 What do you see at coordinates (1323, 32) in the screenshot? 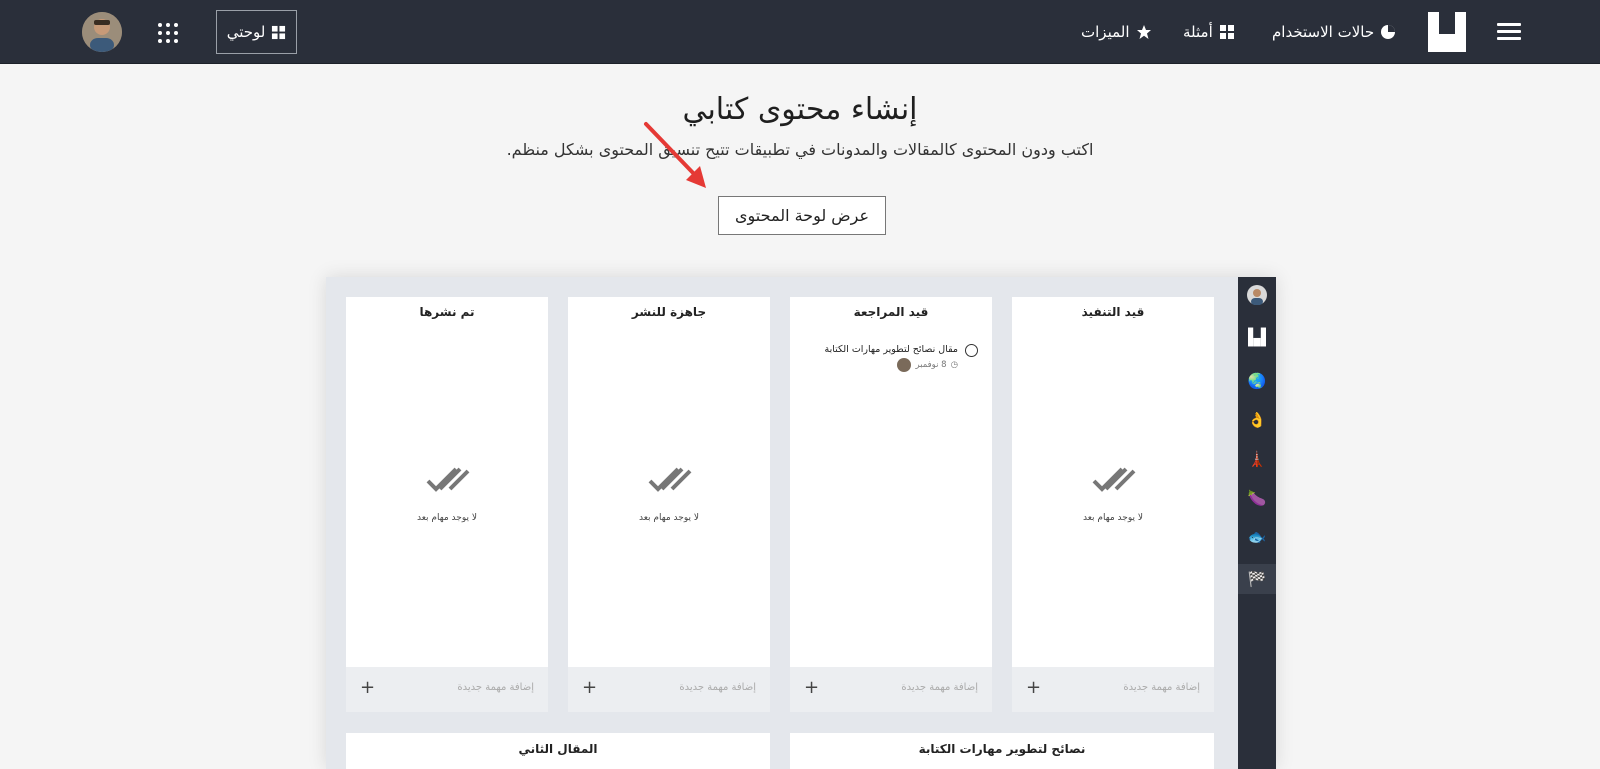
I see `nav-use-cases-label: حالات الاستخدام` at bounding box center [1323, 32].